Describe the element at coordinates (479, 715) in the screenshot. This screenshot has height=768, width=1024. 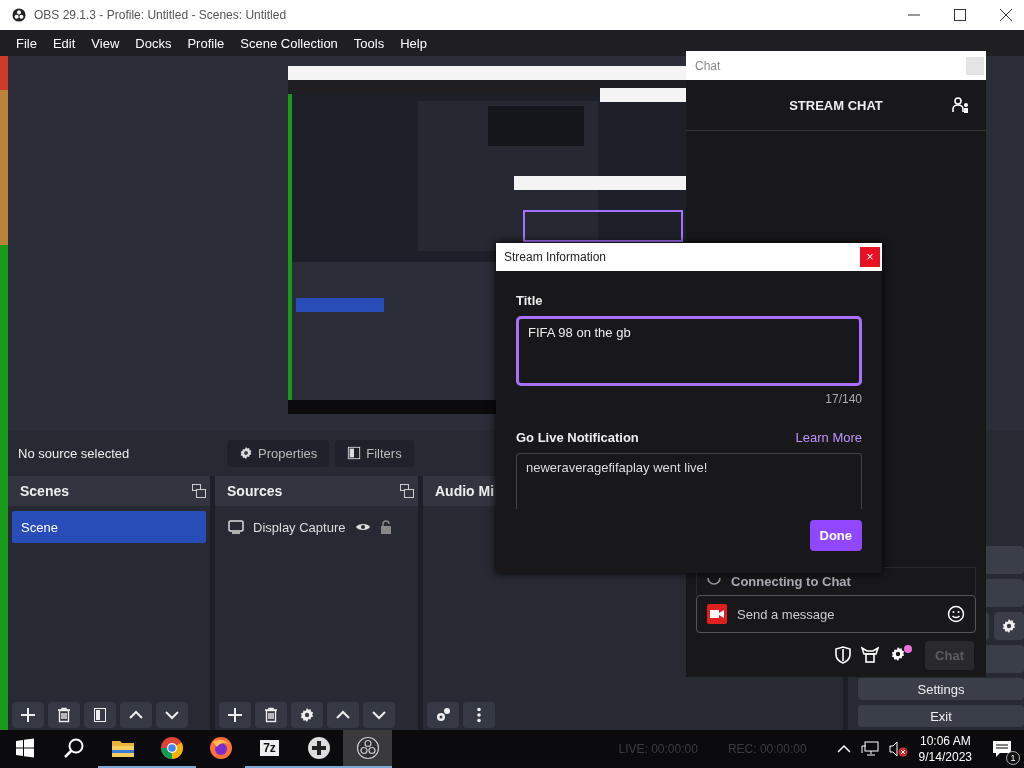
I see `dots-button` at that location.